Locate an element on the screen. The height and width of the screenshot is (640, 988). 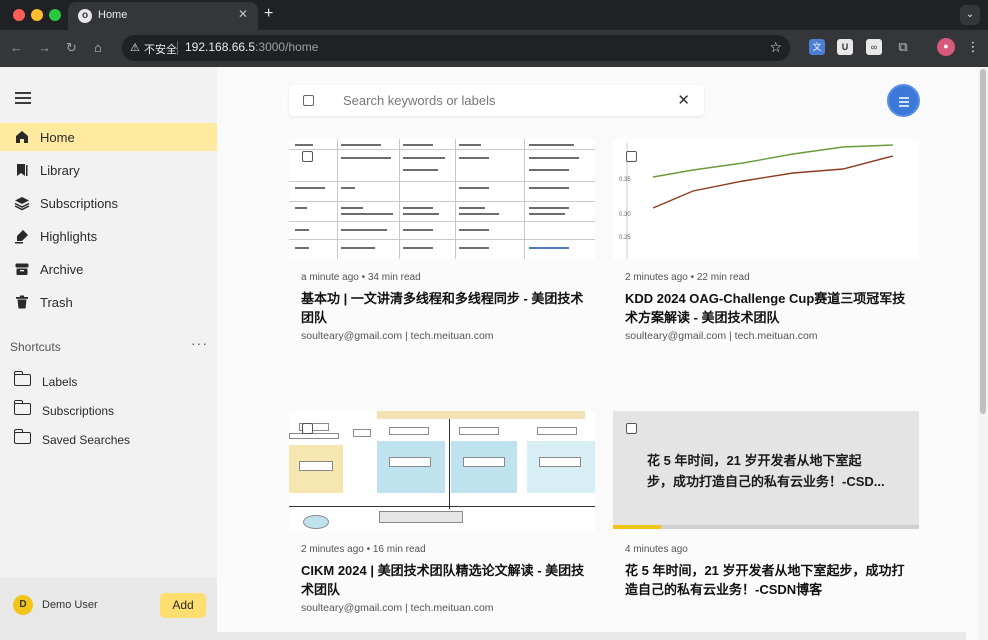
diagram-thumbnail is located at coordinates (442, 471).